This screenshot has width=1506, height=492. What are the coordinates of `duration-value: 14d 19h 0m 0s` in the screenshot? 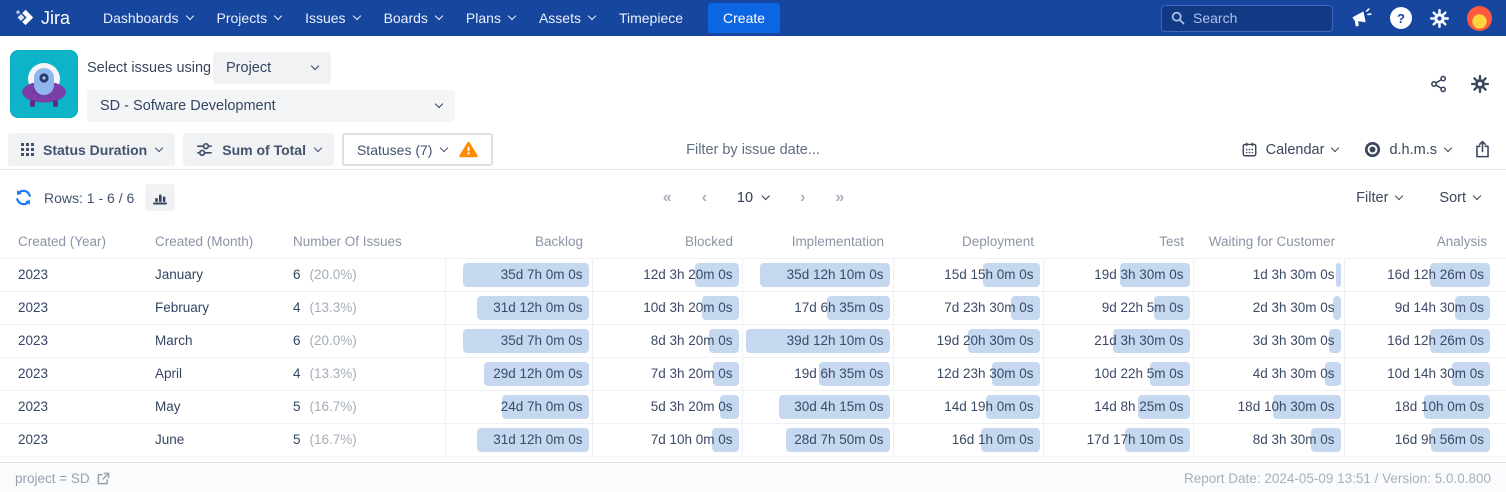 It's located at (989, 406).